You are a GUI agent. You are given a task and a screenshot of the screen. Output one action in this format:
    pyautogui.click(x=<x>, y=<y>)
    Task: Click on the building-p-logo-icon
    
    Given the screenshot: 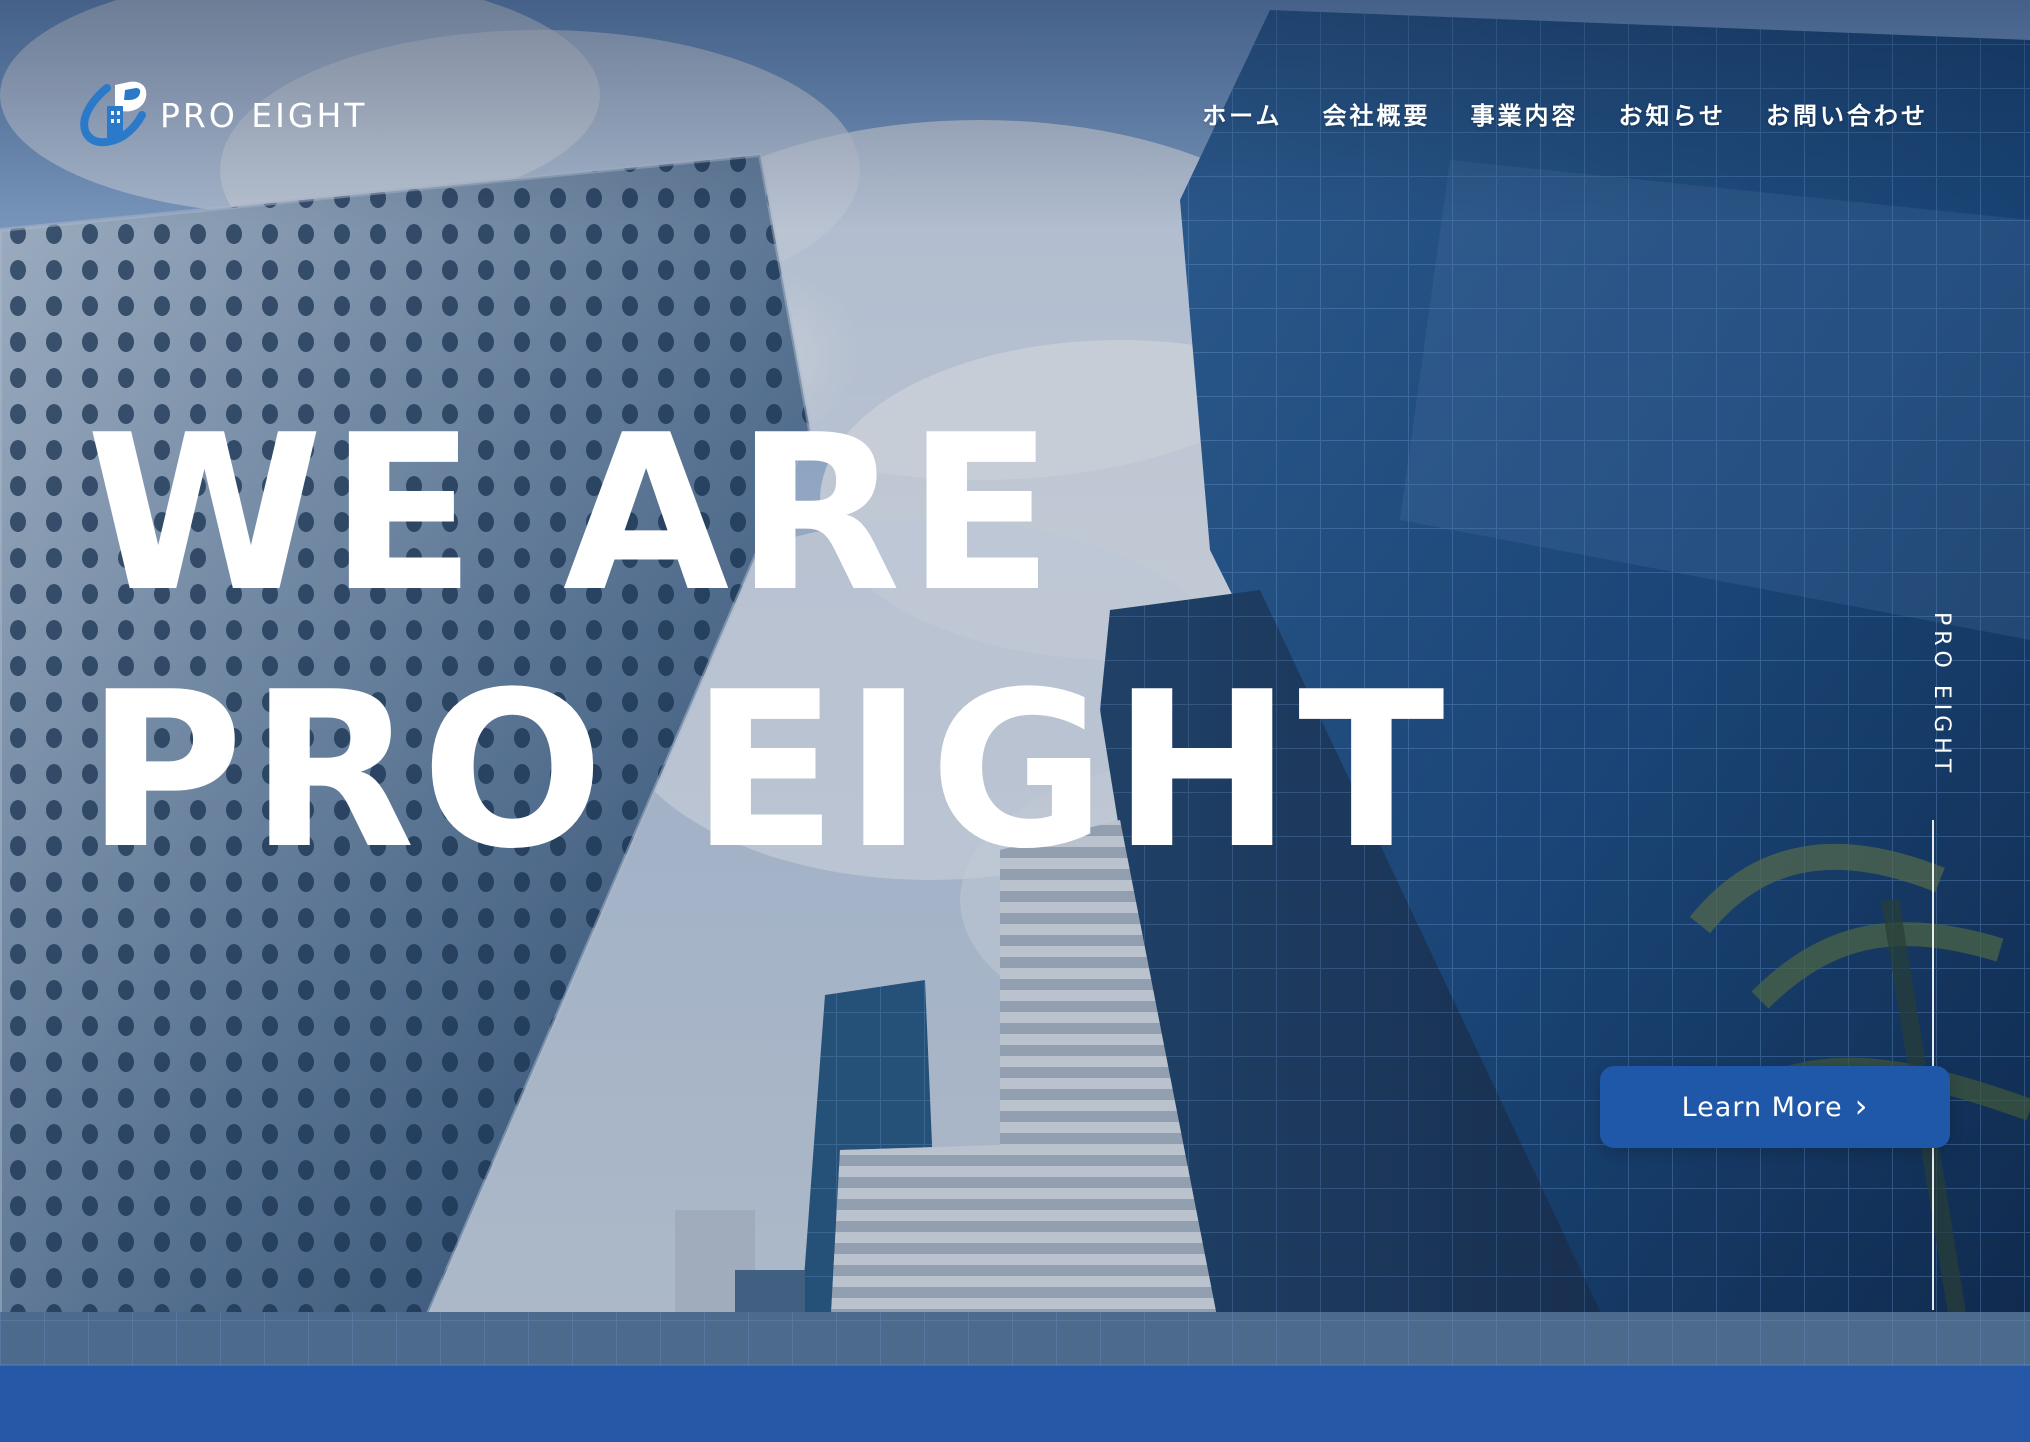 What is the action you would take?
    pyautogui.click(x=113, y=114)
    